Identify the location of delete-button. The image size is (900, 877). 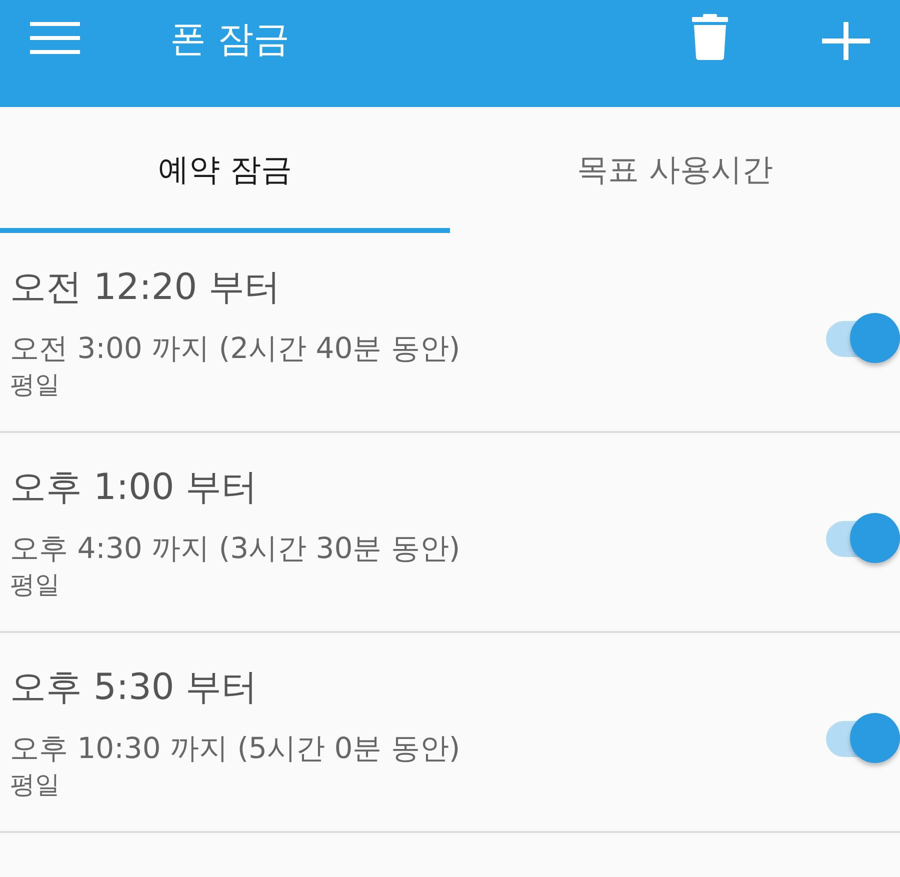
(710, 37).